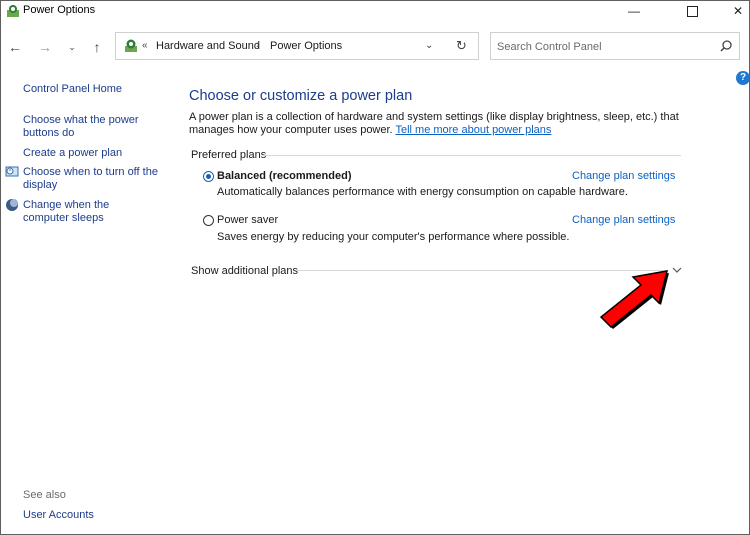  What do you see at coordinates (15, 47) in the screenshot?
I see `back-arrow-icon: ←` at bounding box center [15, 47].